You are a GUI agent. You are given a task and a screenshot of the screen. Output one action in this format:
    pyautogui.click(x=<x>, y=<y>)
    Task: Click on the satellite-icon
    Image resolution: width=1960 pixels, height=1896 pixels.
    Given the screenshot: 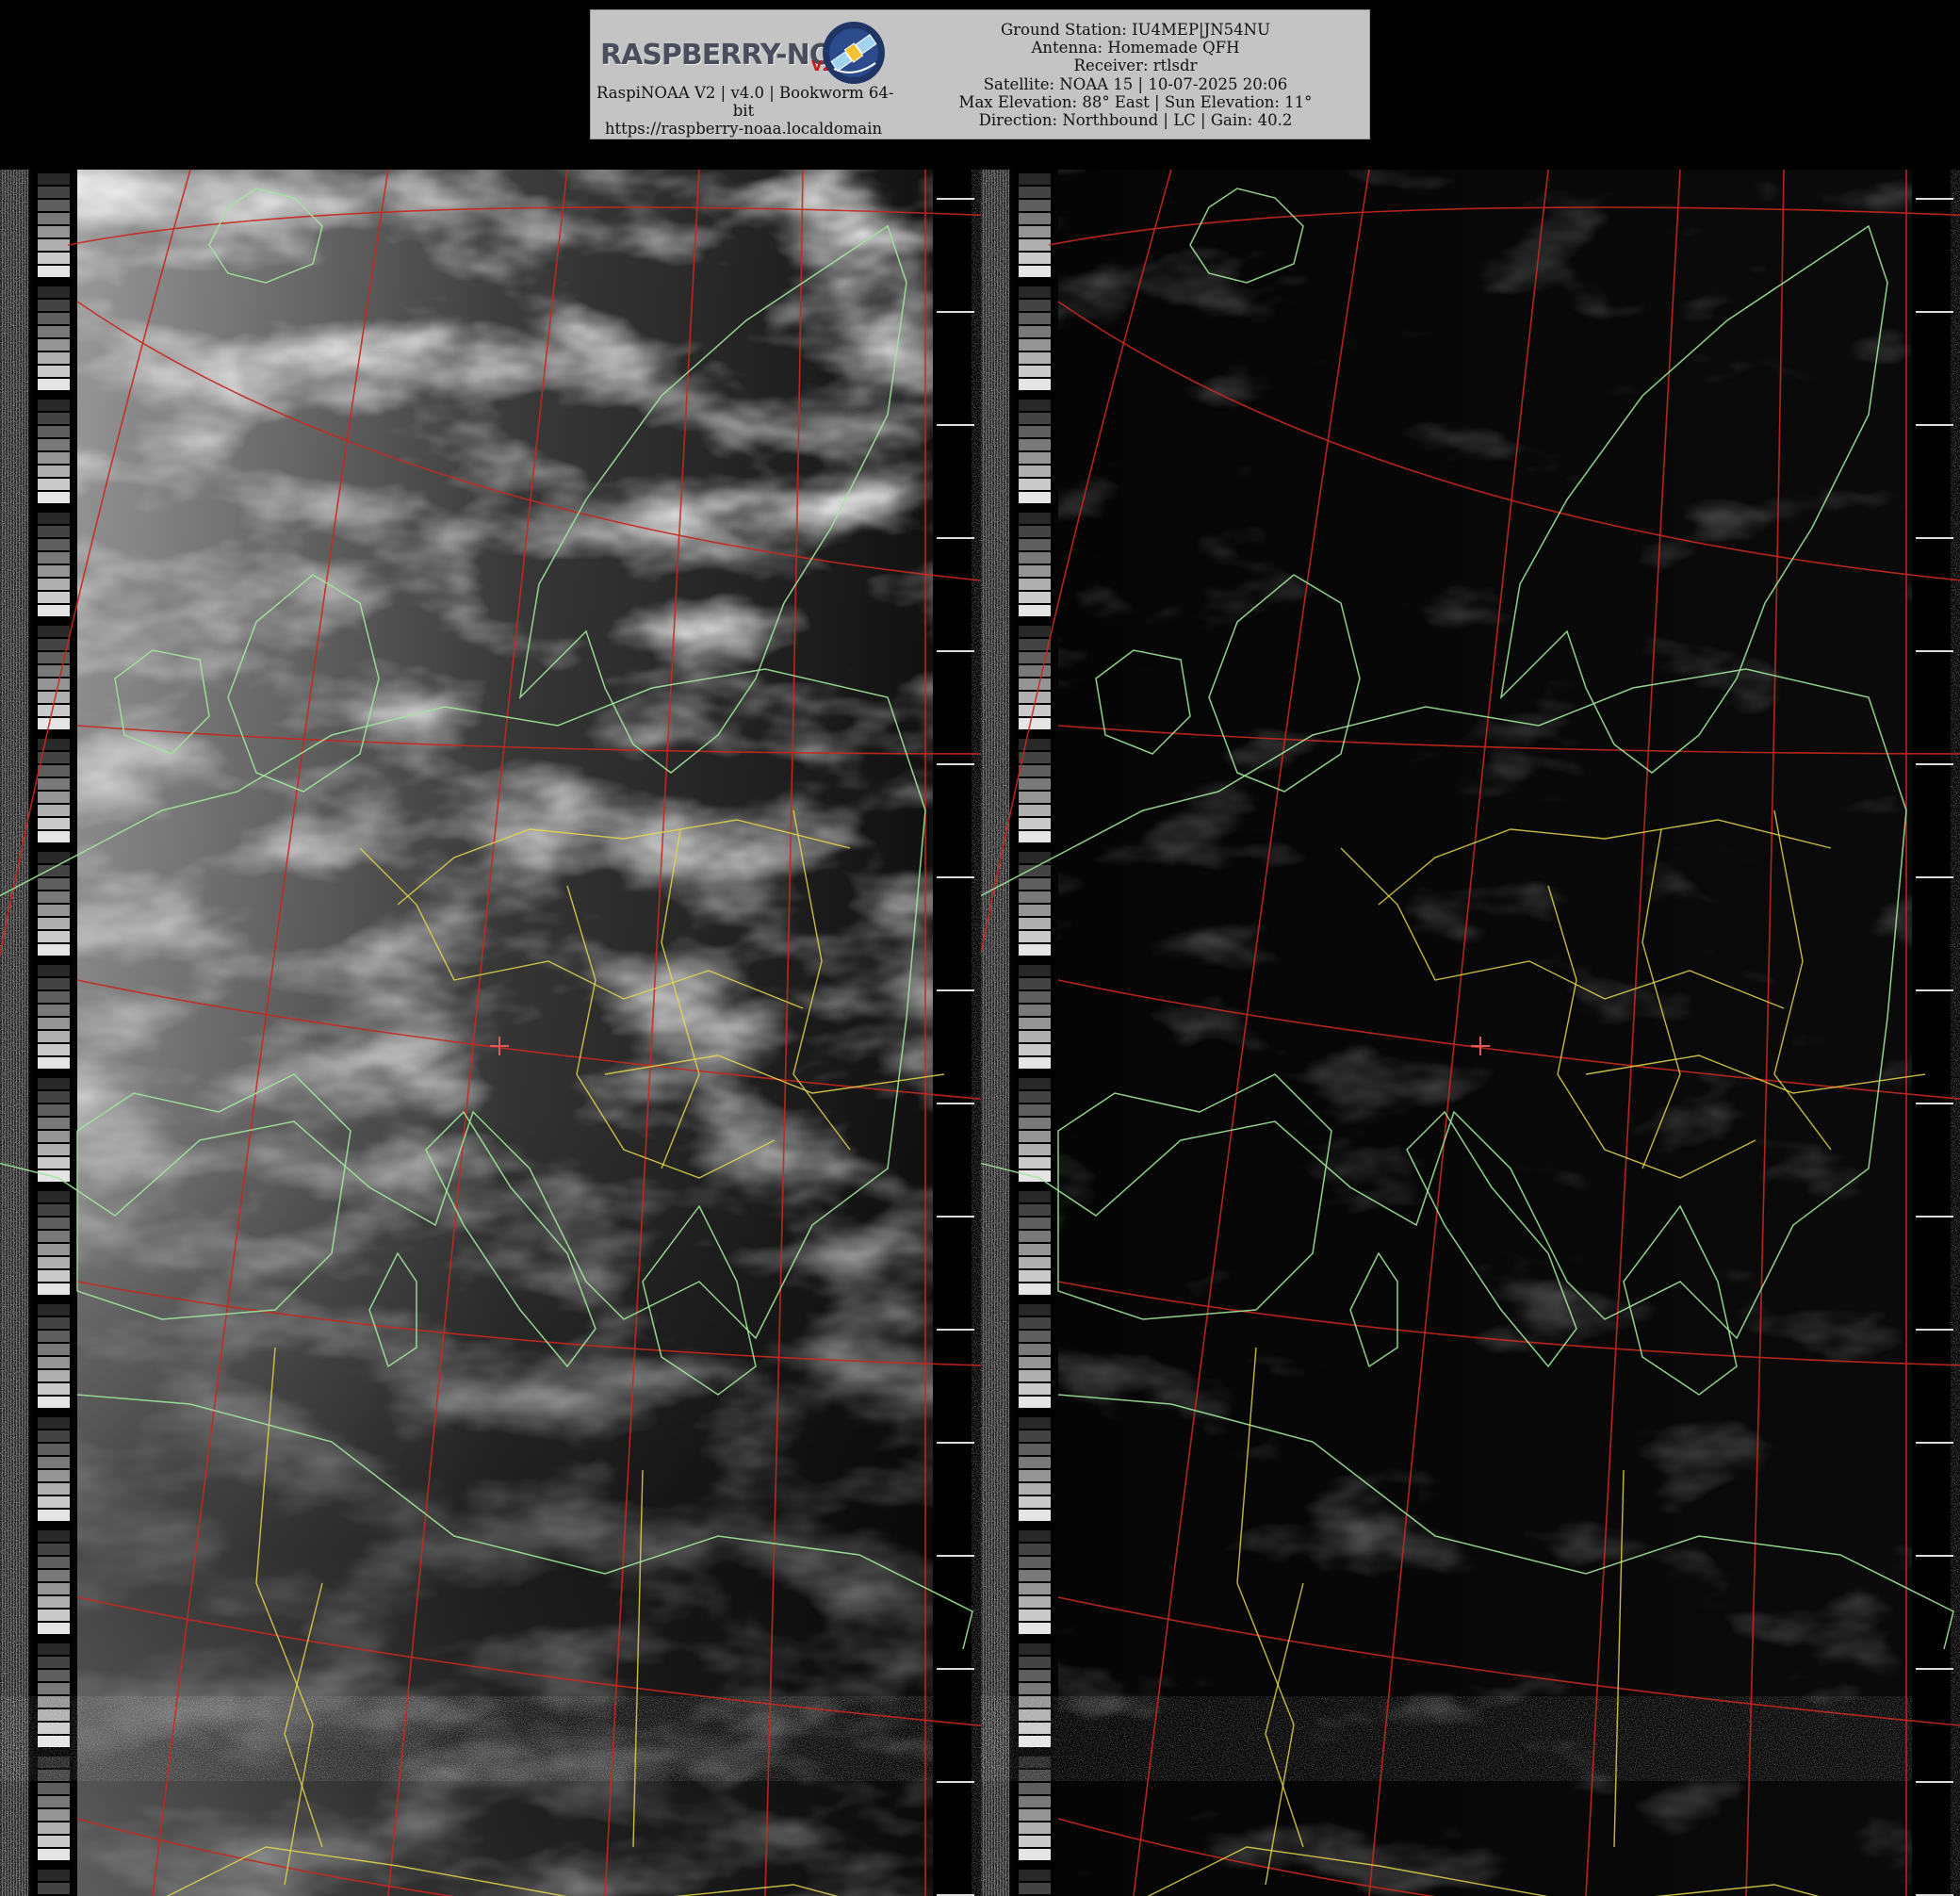 What is the action you would take?
    pyautogui.click(x=854, y=53)
    